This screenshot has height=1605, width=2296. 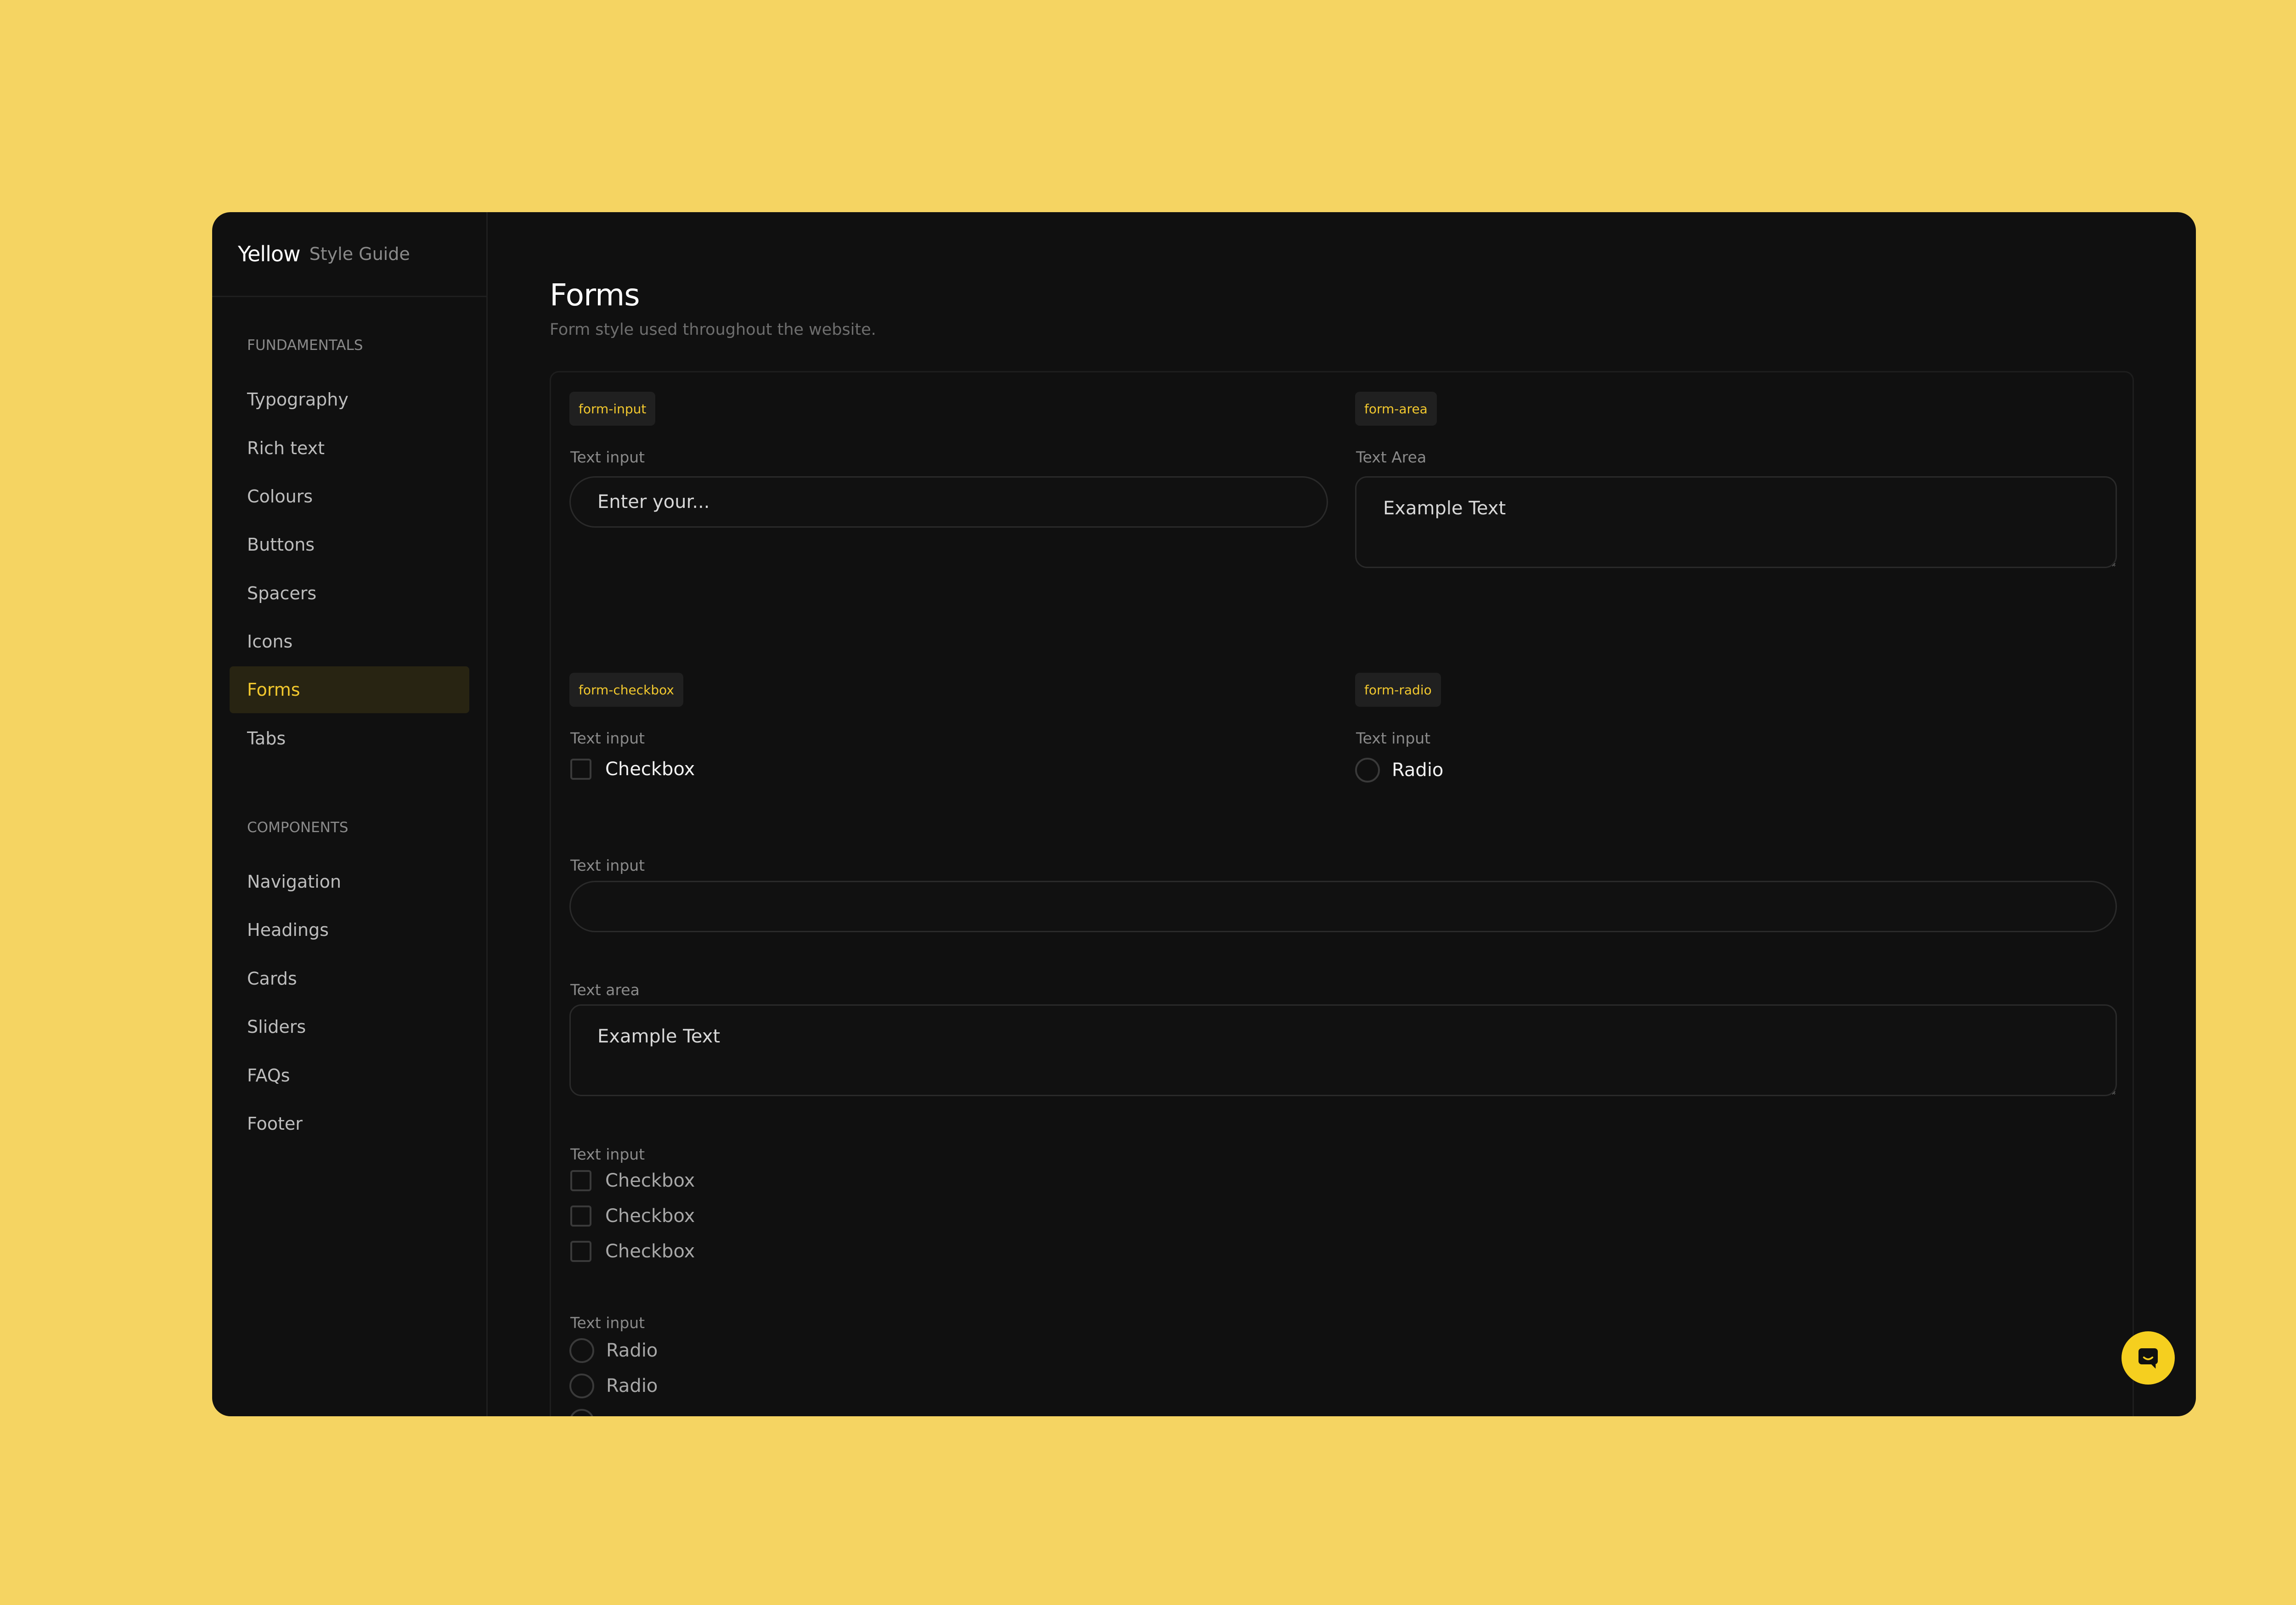 I want to click on page-title: Forms, so click(x=595, y=295).